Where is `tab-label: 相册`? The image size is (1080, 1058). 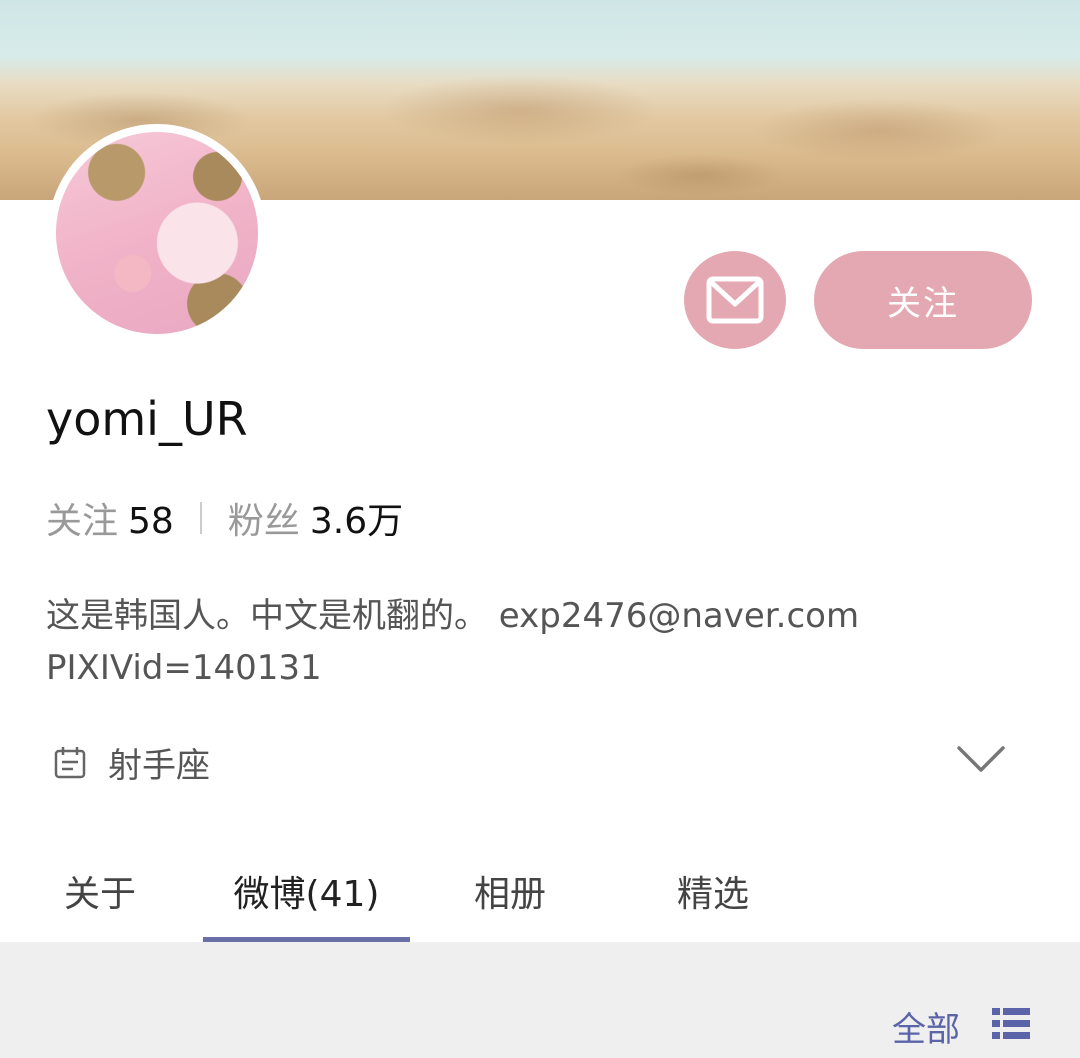
tab-label: 相册 is located at coordinates (509, 894).